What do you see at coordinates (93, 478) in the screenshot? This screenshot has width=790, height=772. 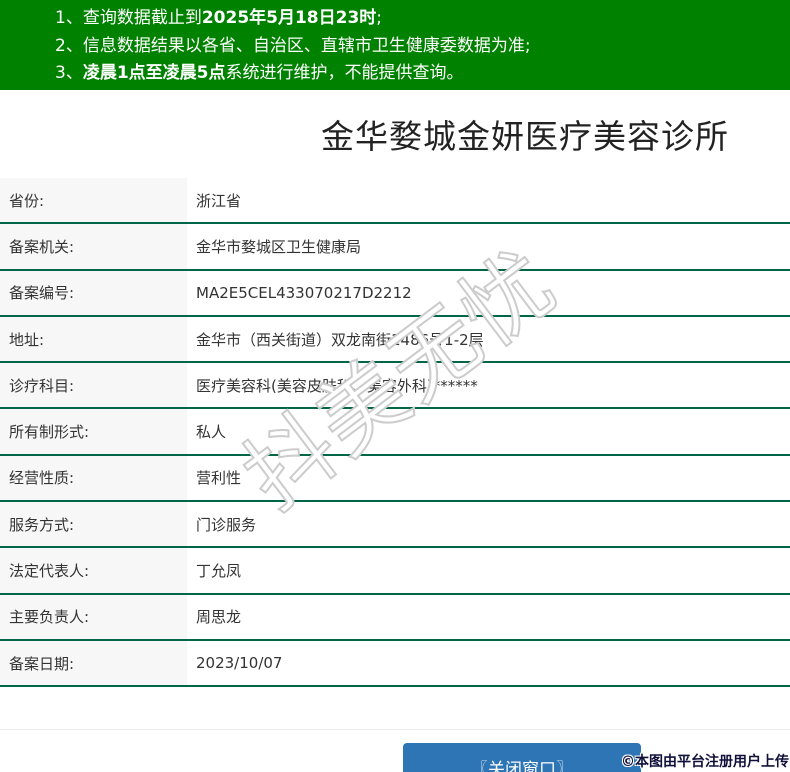 I see `row-label: 经营性质:` at bounding box center [93, 478].